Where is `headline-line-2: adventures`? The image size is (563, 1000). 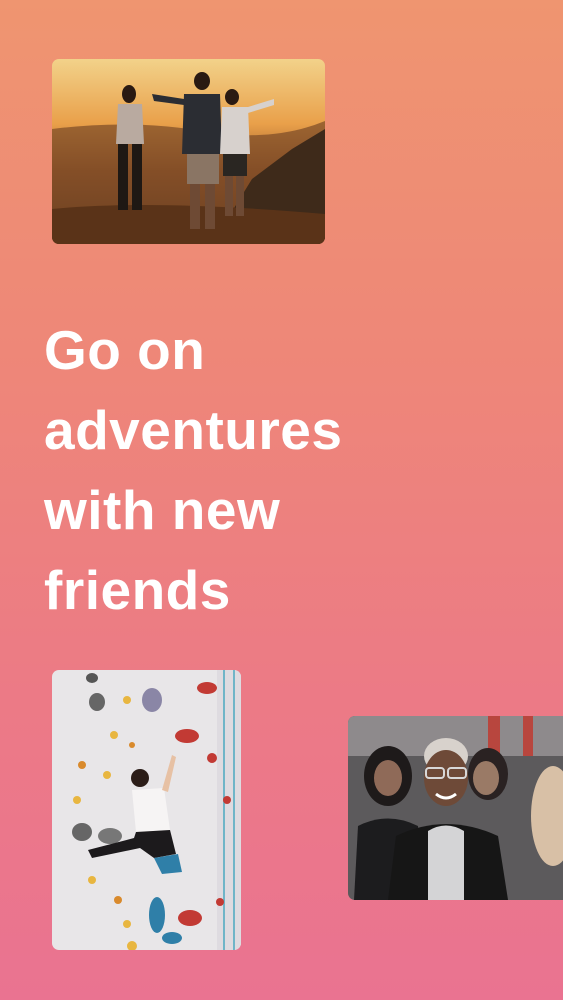
headline-line-2: adventures is located at coordinates (193, 430).